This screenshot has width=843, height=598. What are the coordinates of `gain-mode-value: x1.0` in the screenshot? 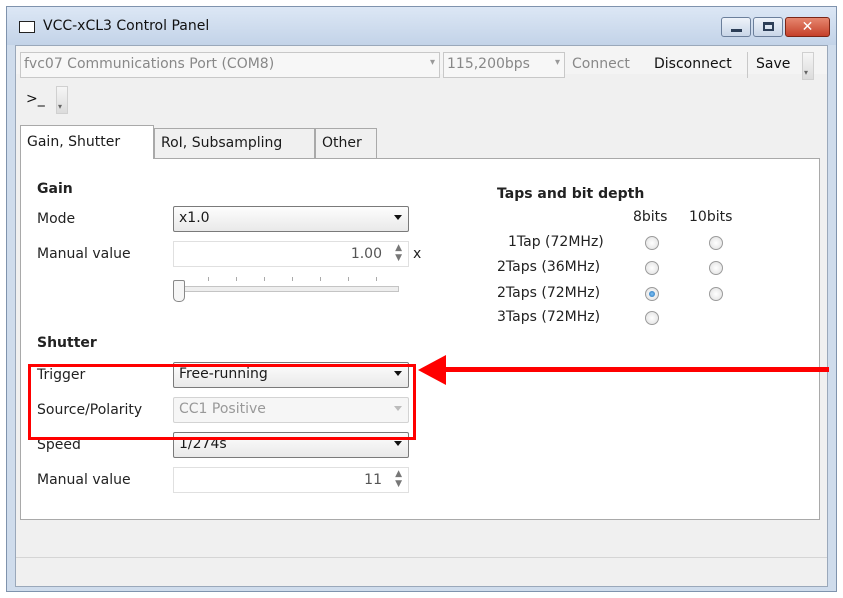 It's located at (194, 218).